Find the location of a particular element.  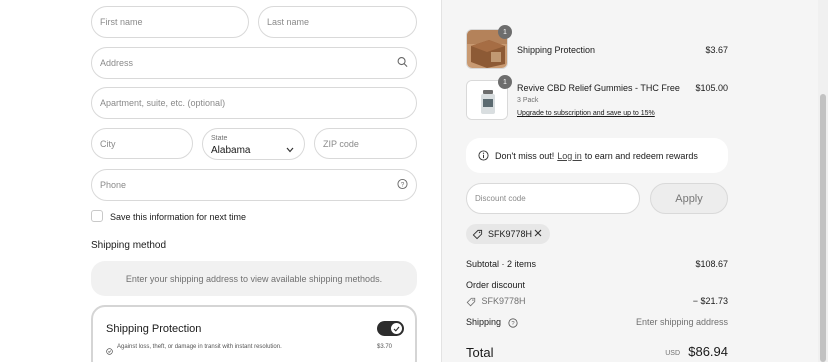

save-info-checkbox is located at coordinates (97, 216).